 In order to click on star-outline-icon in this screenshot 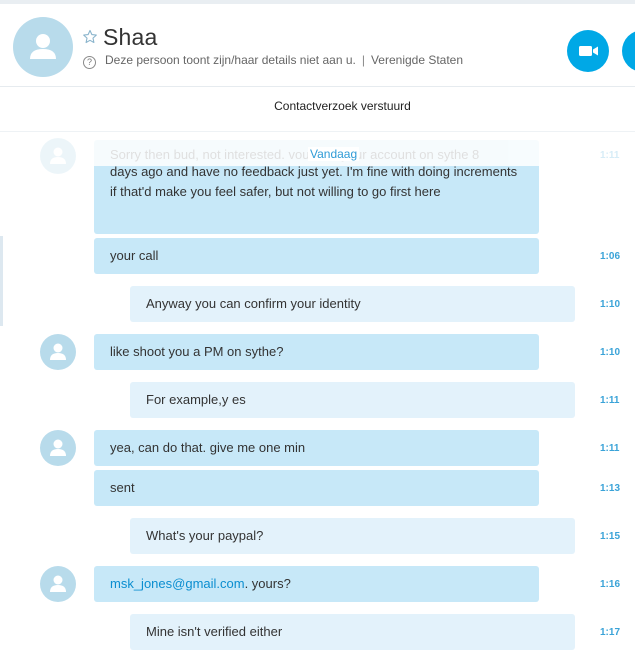, I will do `click(90, 37)`.